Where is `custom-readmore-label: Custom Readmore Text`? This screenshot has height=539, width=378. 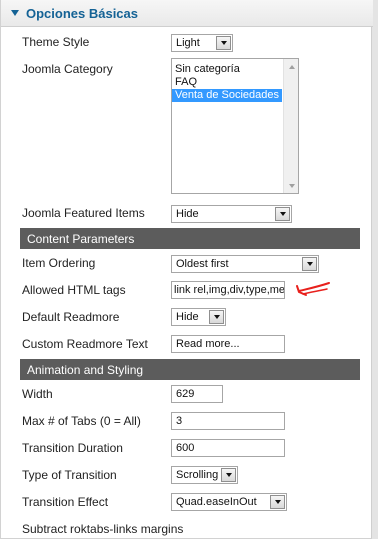 custom-readmore-label: Custom Readmore Text is located at coordinates (85, 344).